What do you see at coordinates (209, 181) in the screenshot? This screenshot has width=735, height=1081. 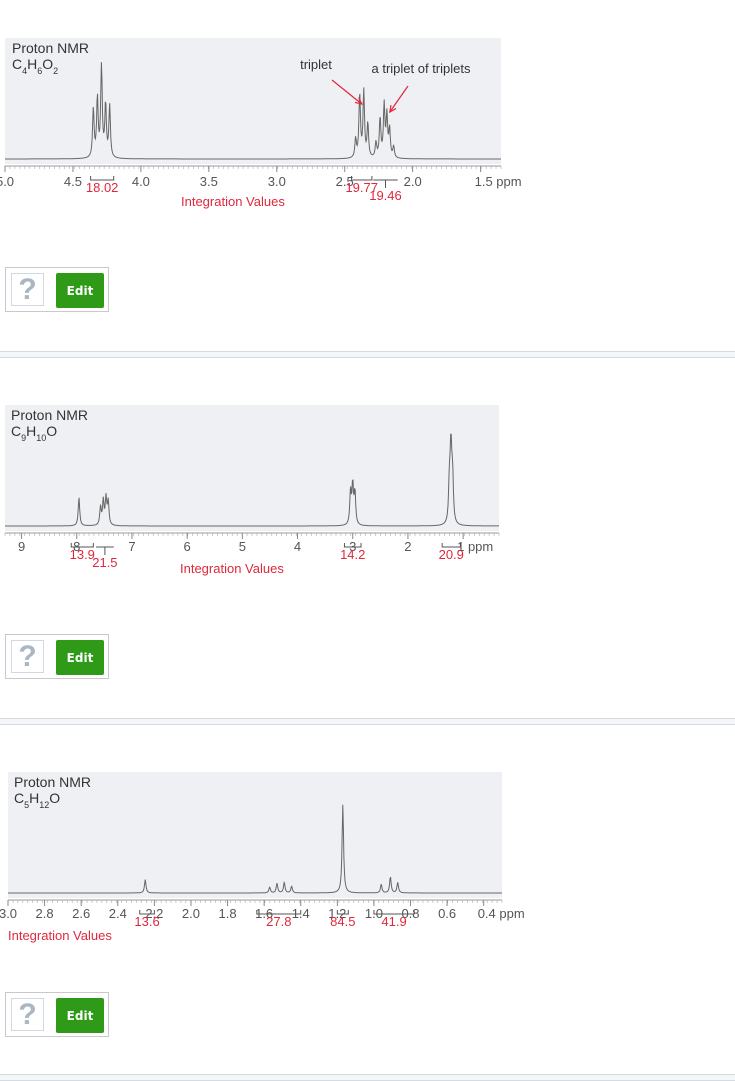 I see `x-tick-label: 3.5` at bounding box center [209, 181].